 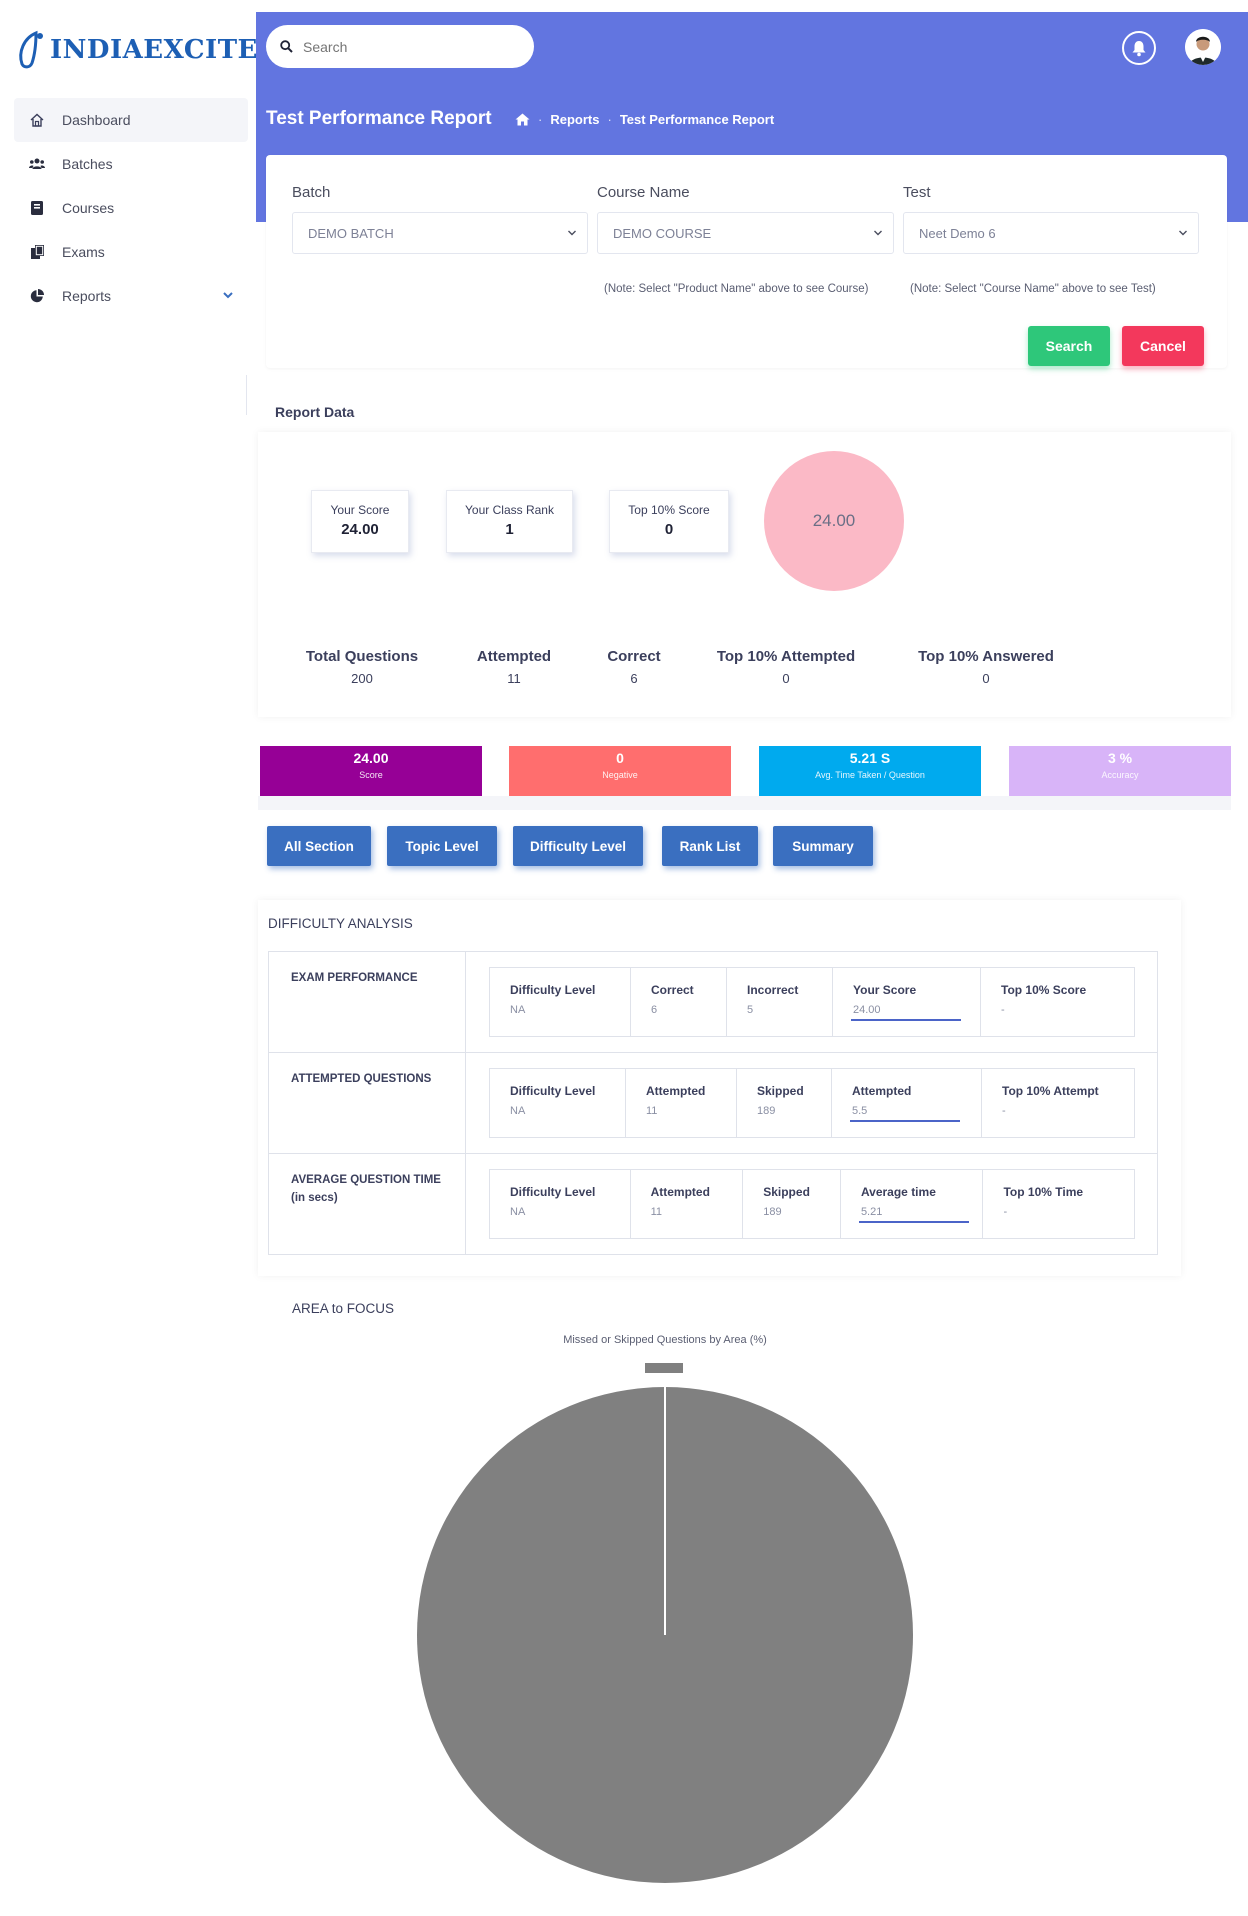 I want to click on breadcrumb: · Reports · Test Performance Report, so click(x=644, y=119).